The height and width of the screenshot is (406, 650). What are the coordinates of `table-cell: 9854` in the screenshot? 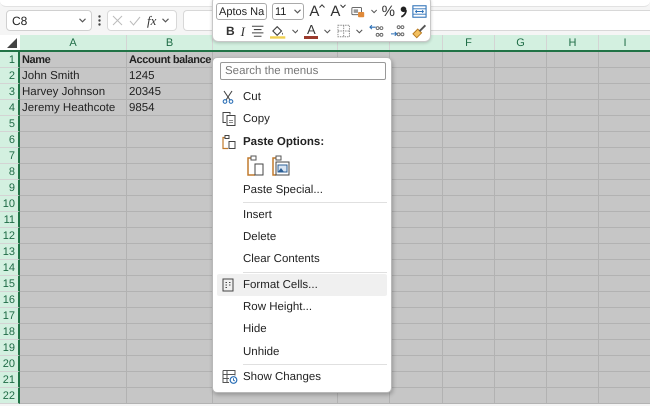 It's located at (170, 108).